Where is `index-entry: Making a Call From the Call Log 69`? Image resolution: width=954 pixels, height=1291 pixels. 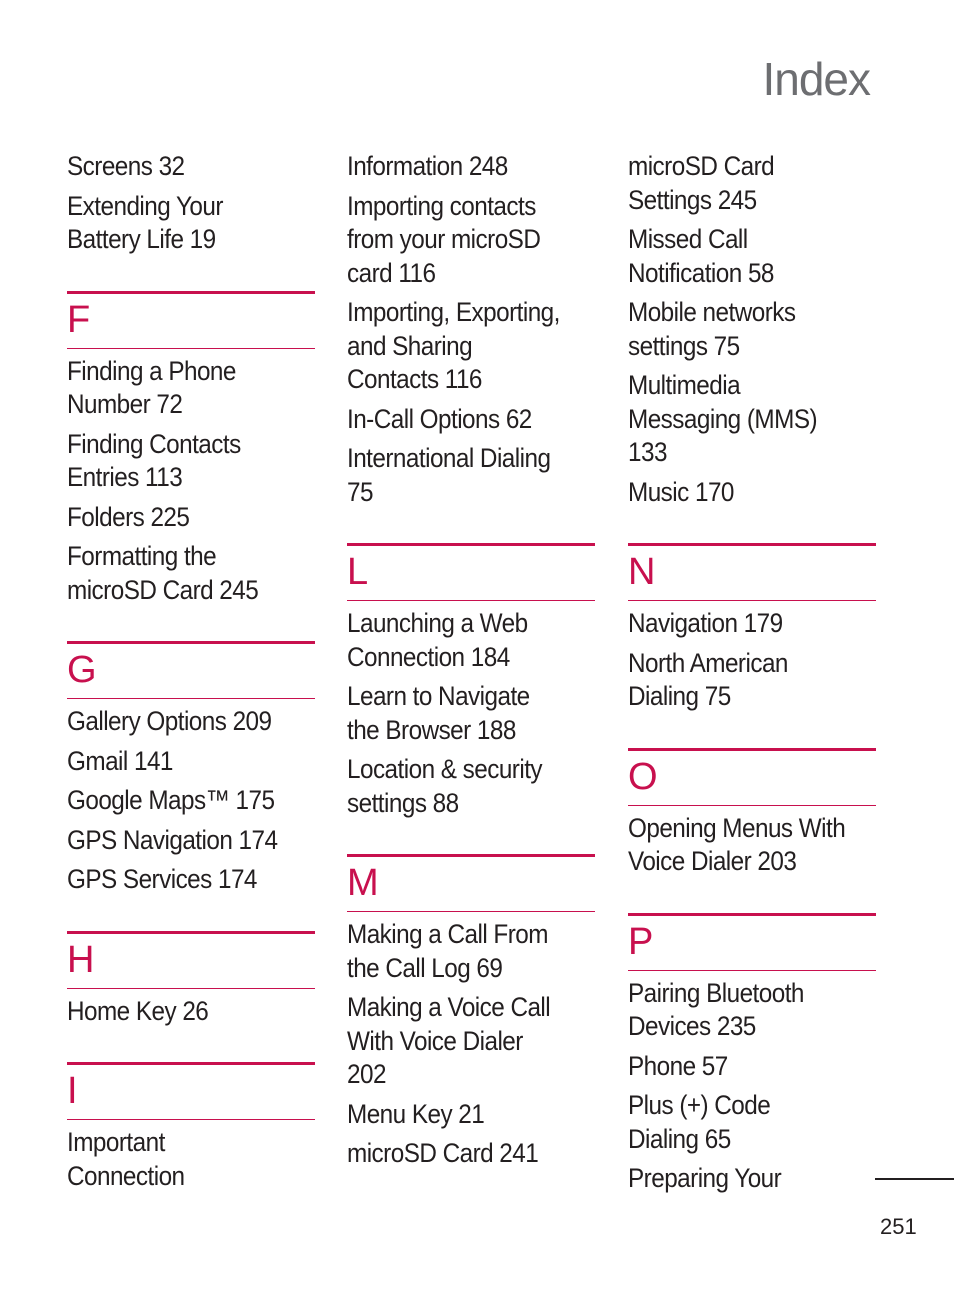
index-entry: Making a Call From the Call Log 69 is located at coordinates (447, 951).